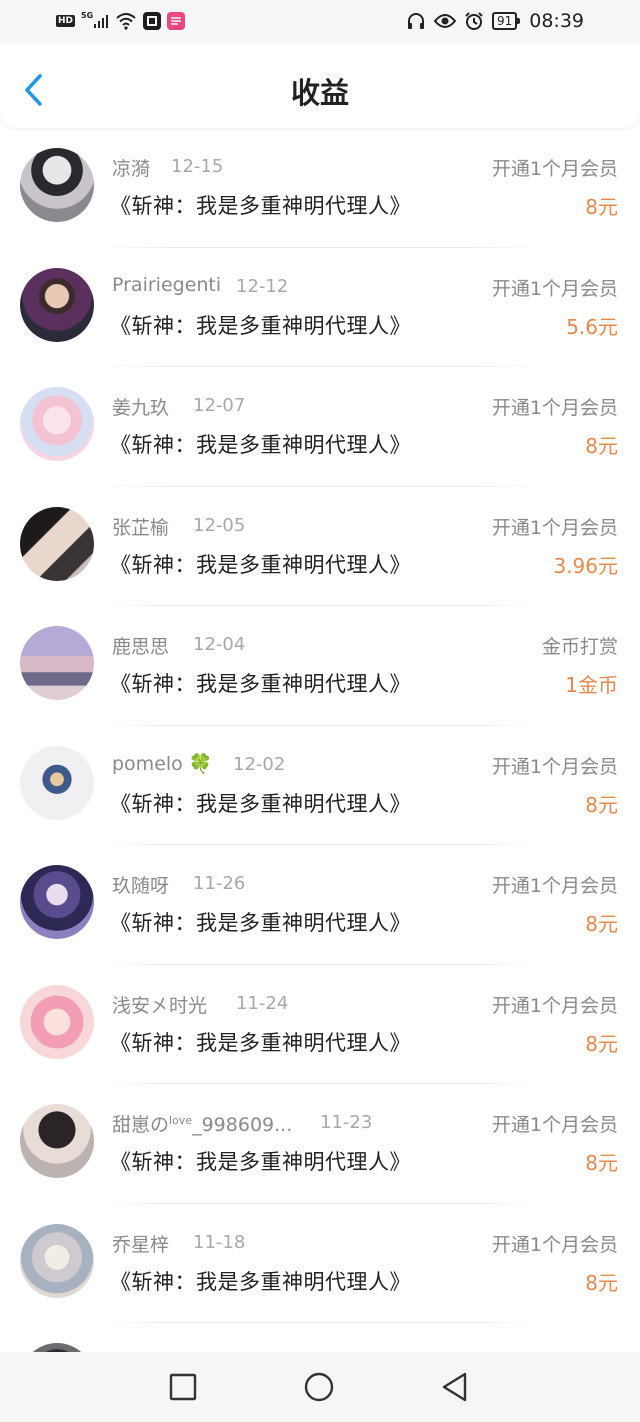 Image resolution: width=640 pixels, height=1422 pixels. Describe the element at coordinates (181, 1120) in the screenshot. I see `user-name-sup: love` at that location.